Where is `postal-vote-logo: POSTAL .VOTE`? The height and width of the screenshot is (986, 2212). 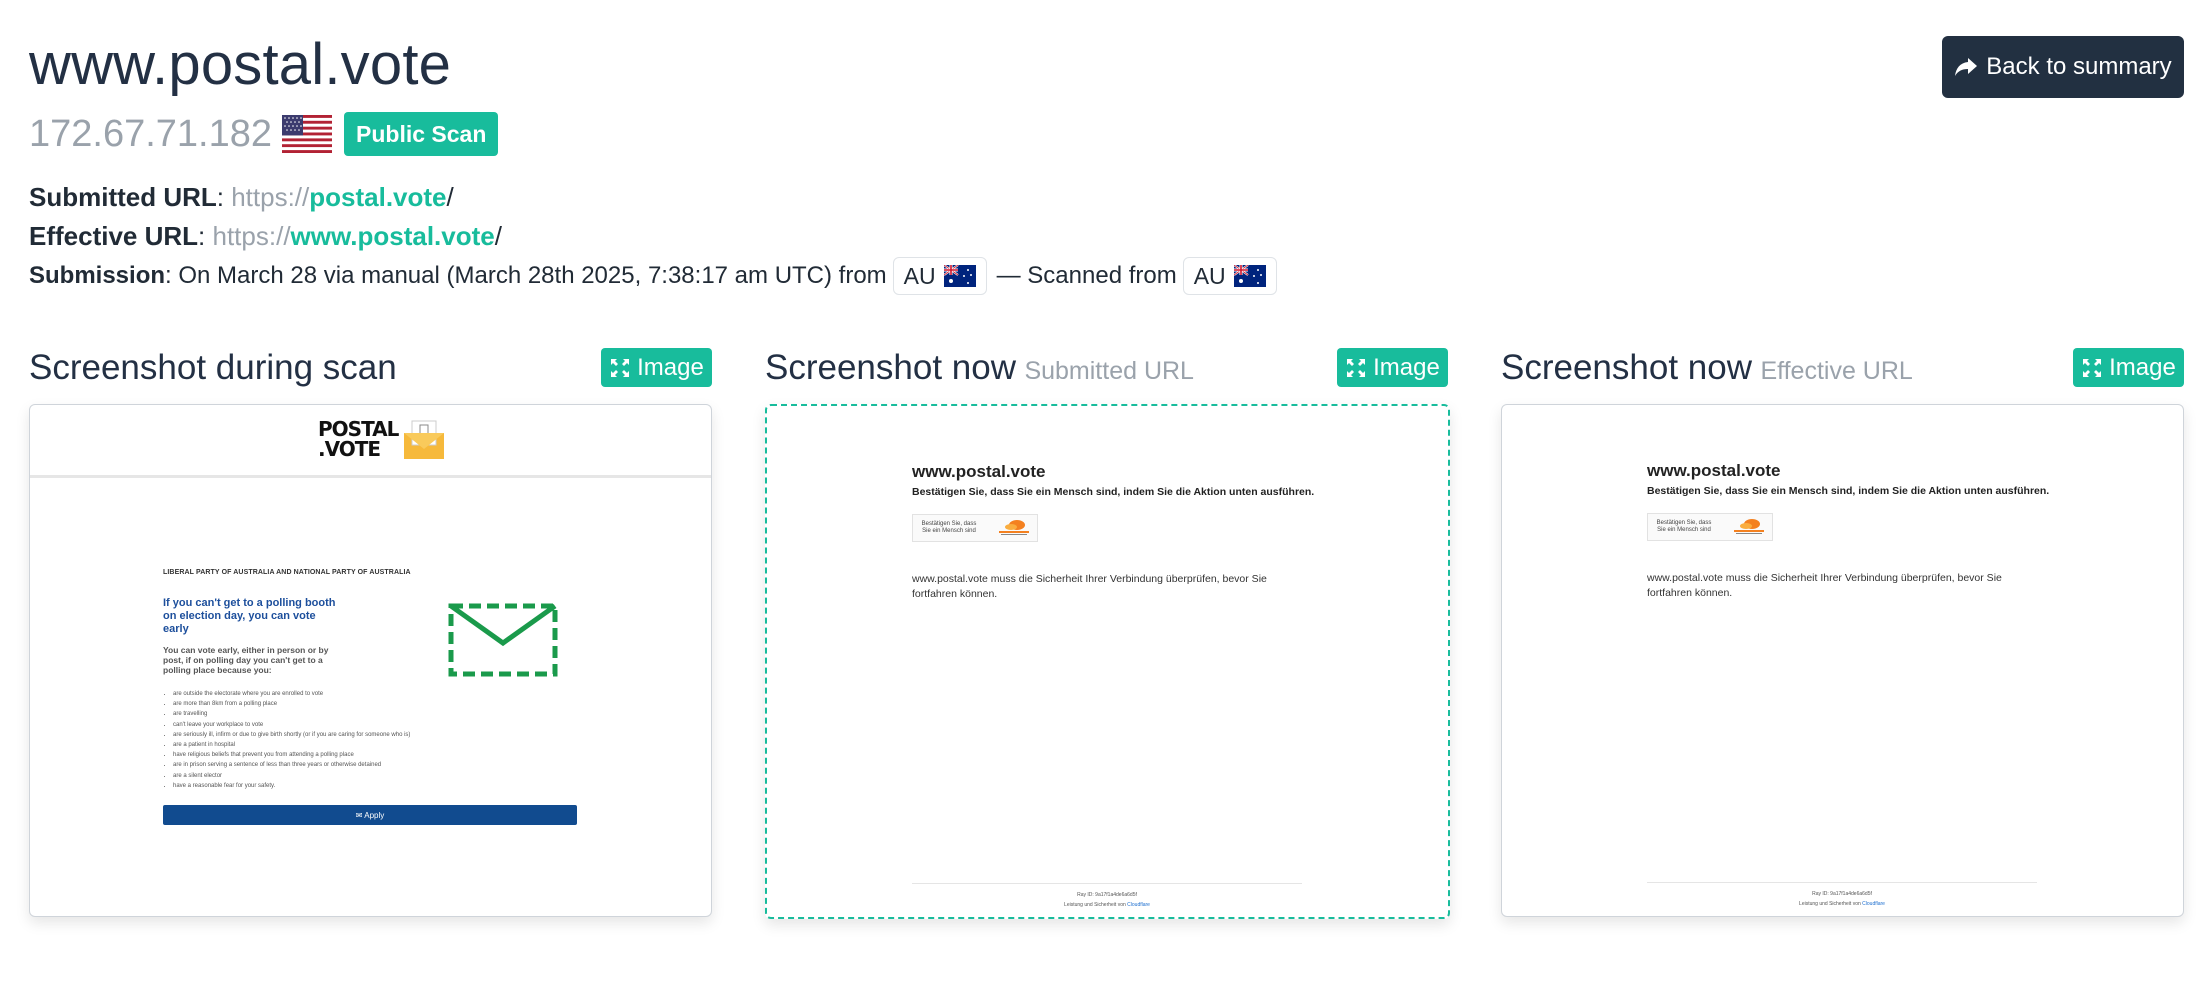
postal-vote-logo: POSTAL .VOTE is located at coordinates (382, 439).